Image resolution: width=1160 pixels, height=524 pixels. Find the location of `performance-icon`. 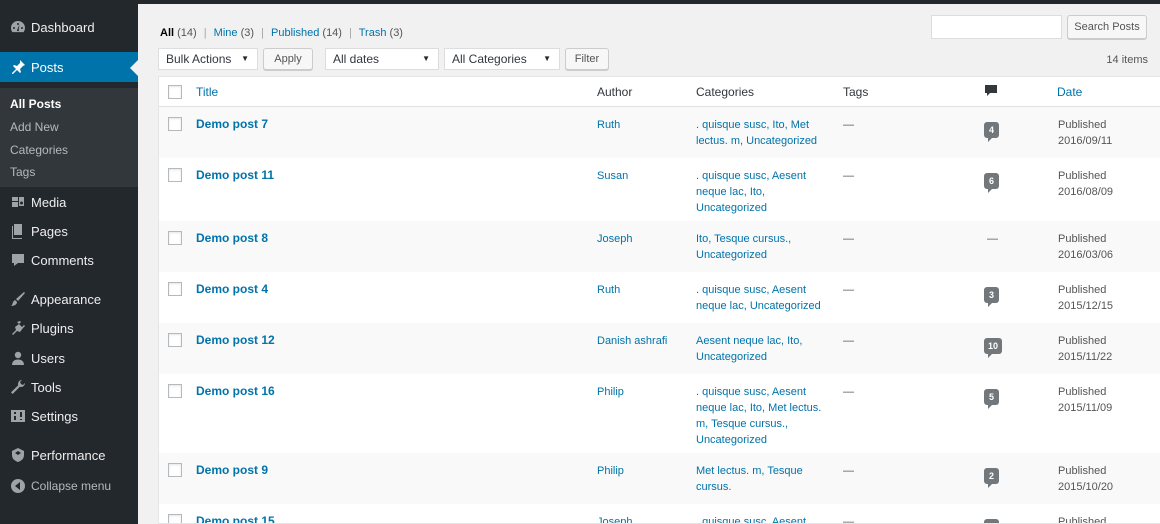

performance-icon is located at coordinates (18, 455).